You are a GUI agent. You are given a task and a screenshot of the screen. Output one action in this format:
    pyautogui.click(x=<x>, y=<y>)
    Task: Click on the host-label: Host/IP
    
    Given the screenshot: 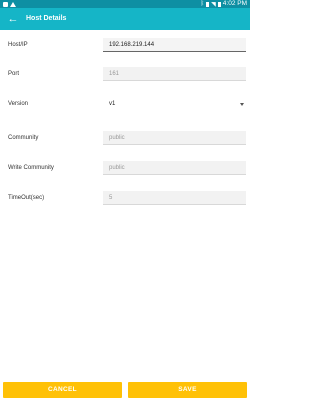 What is the action you would take?
    pyautogui.click(x=18, y=45)
    